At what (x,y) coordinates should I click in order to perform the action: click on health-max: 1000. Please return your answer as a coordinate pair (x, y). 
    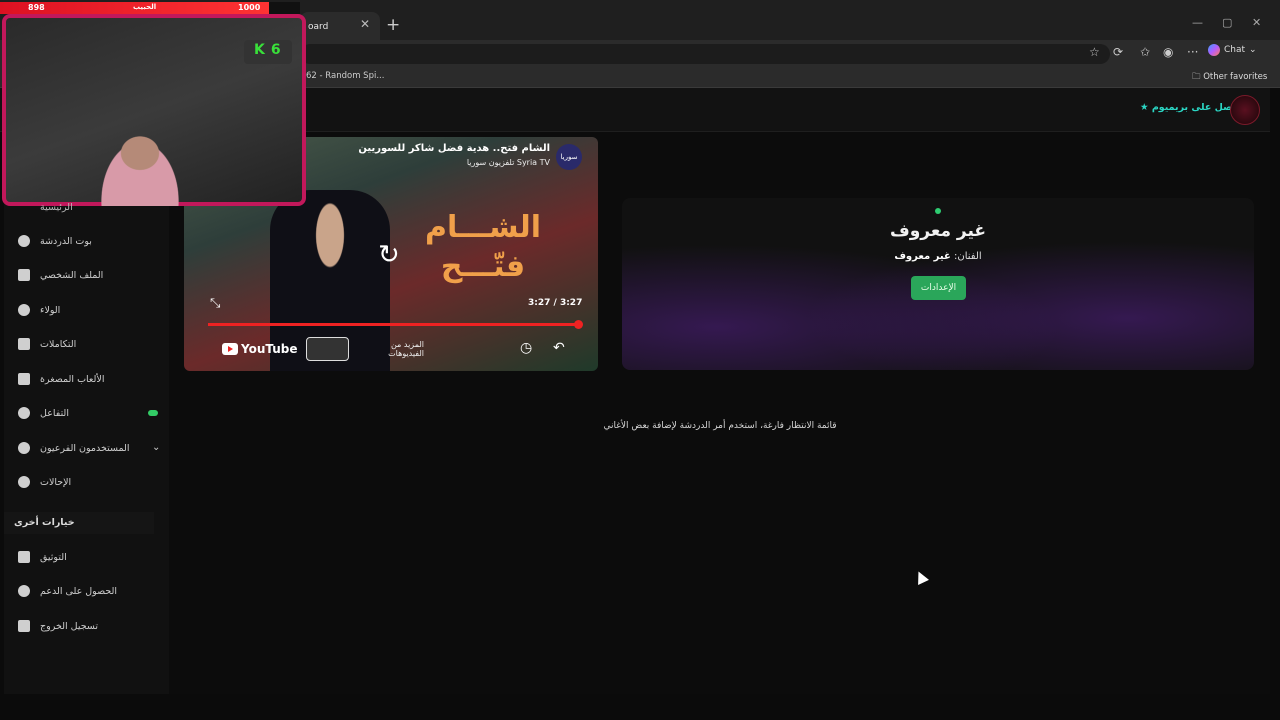
    Looking at the image, I should click on (249, 7).